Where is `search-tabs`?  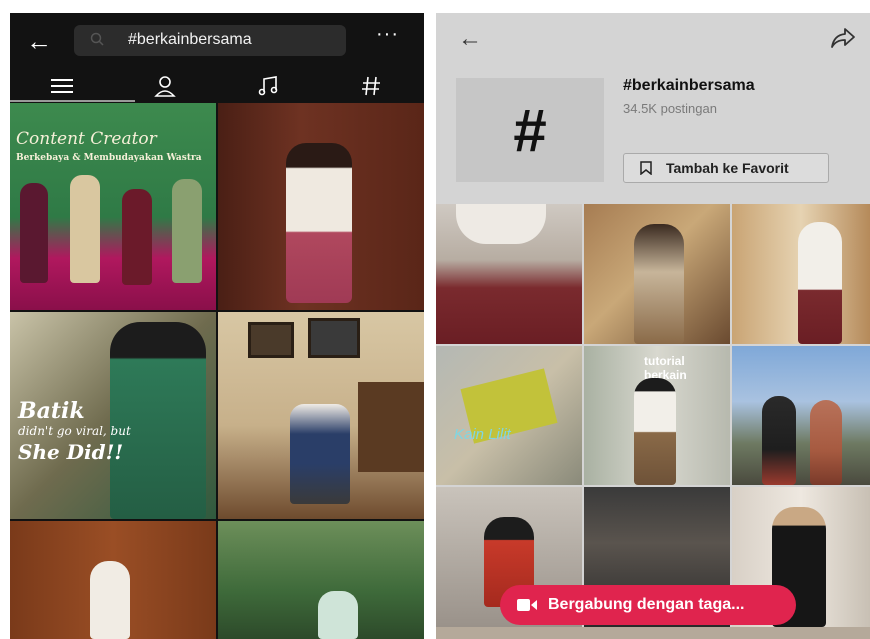
search-tabs is located at coordinates (217, 86).